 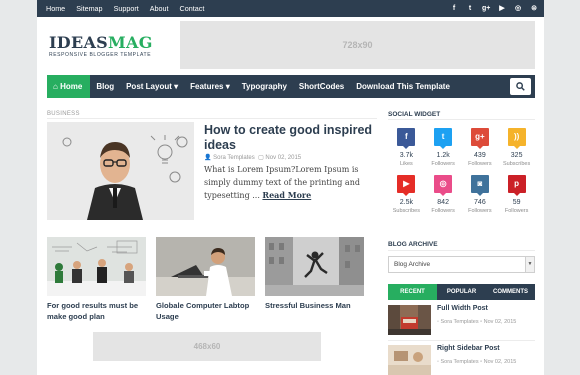 I want to click on calendar-icon: ▫, so click(x=481, y=362).